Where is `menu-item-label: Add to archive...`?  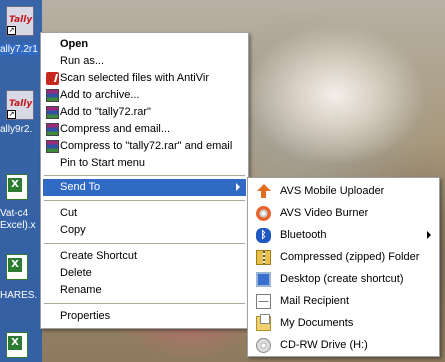 menu-item-label: Add to archive... is located at coordinates (100, 95).